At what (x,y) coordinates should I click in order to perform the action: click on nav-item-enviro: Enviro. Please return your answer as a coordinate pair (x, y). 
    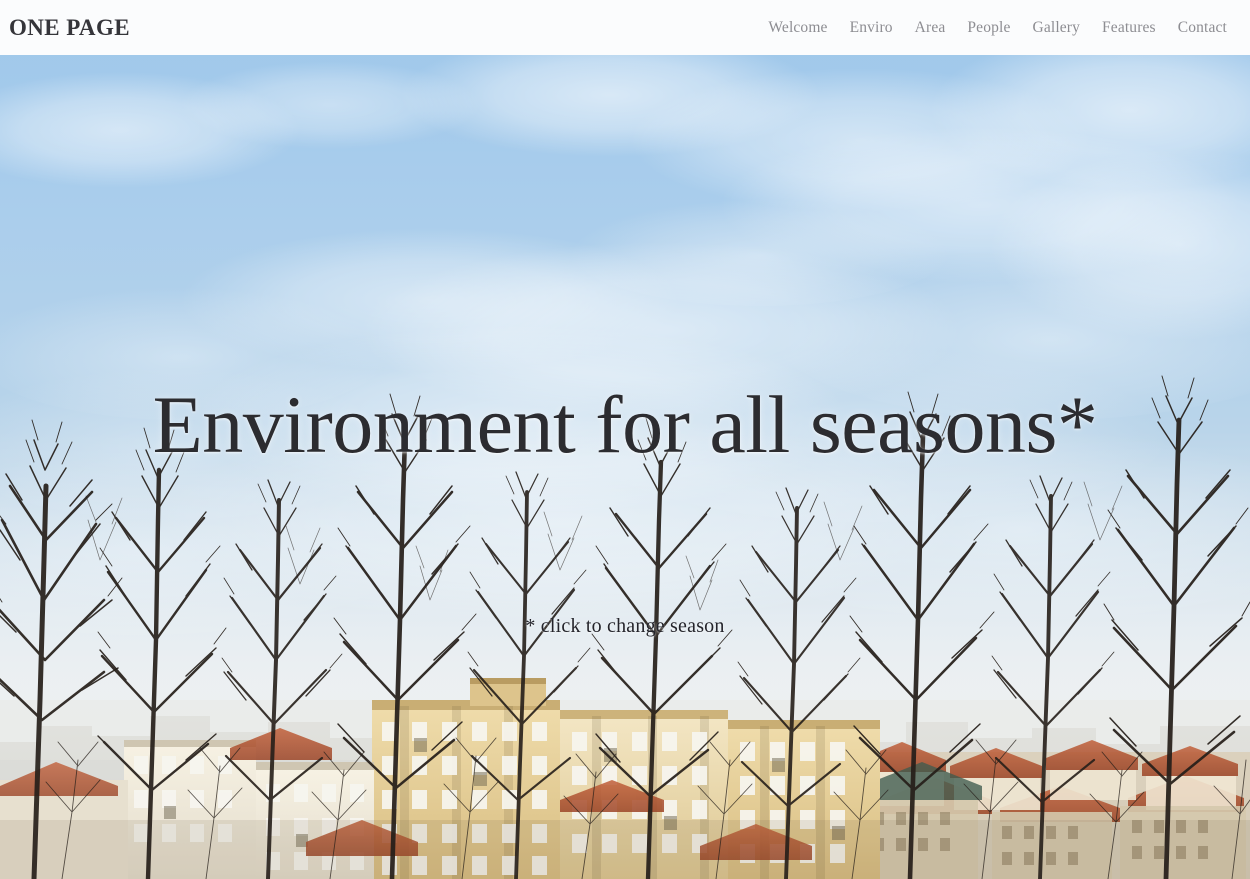
    Looking at the image, I should click on (871, 28).